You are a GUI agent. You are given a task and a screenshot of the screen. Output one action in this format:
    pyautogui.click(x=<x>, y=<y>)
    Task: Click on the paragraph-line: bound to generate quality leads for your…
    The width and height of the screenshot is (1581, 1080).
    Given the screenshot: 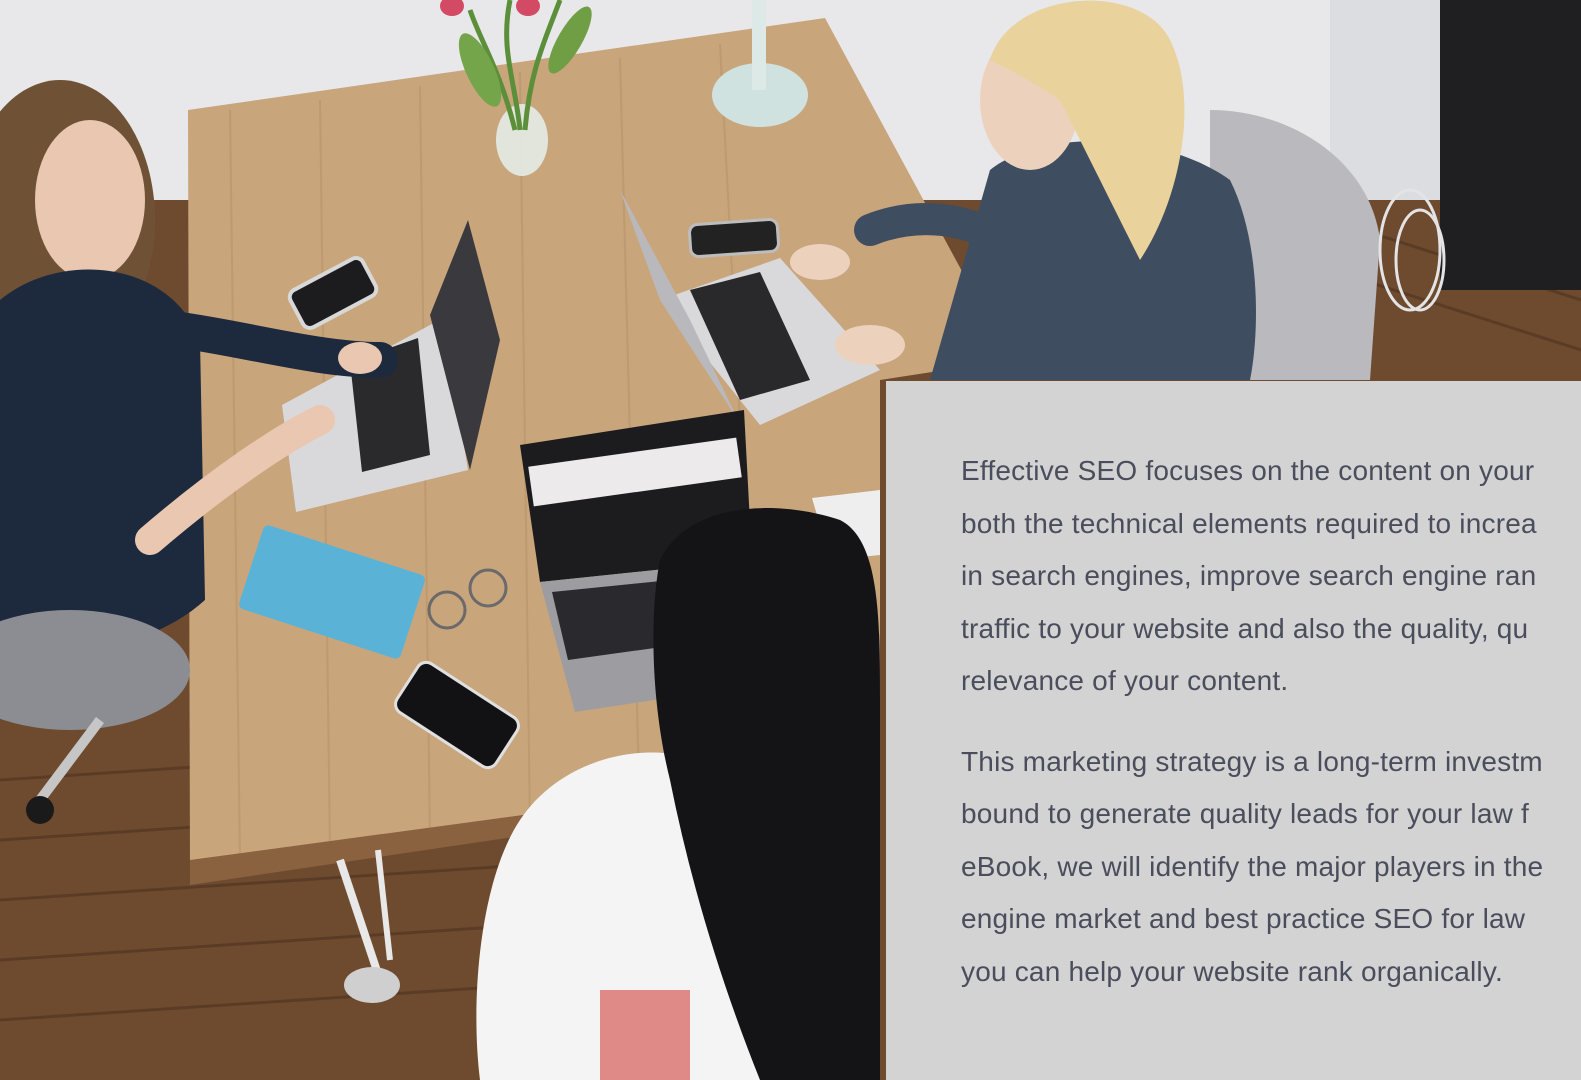 What is the action you would take?
    pyautogui.click(x=1245, y=813)
    